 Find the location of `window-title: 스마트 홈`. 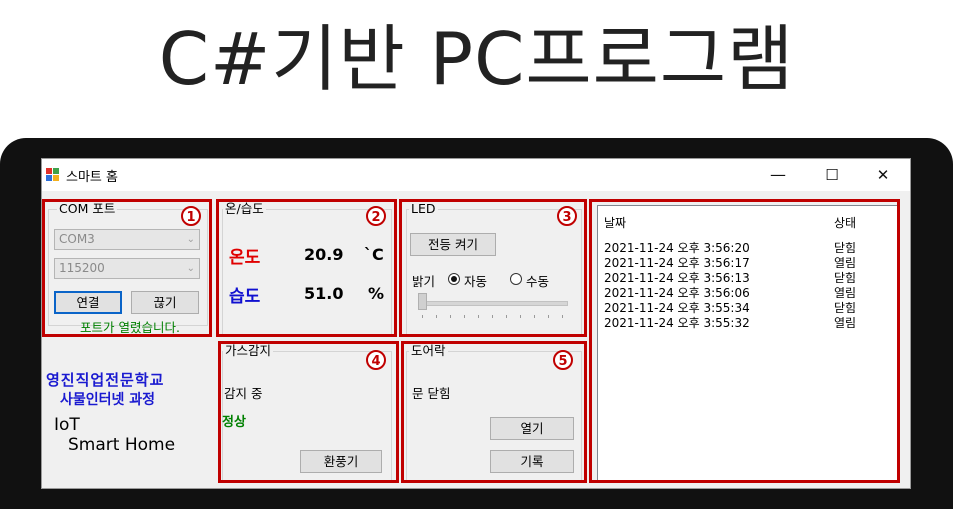

window-title: 스마트 홈 is located at coordinates (92, 177).